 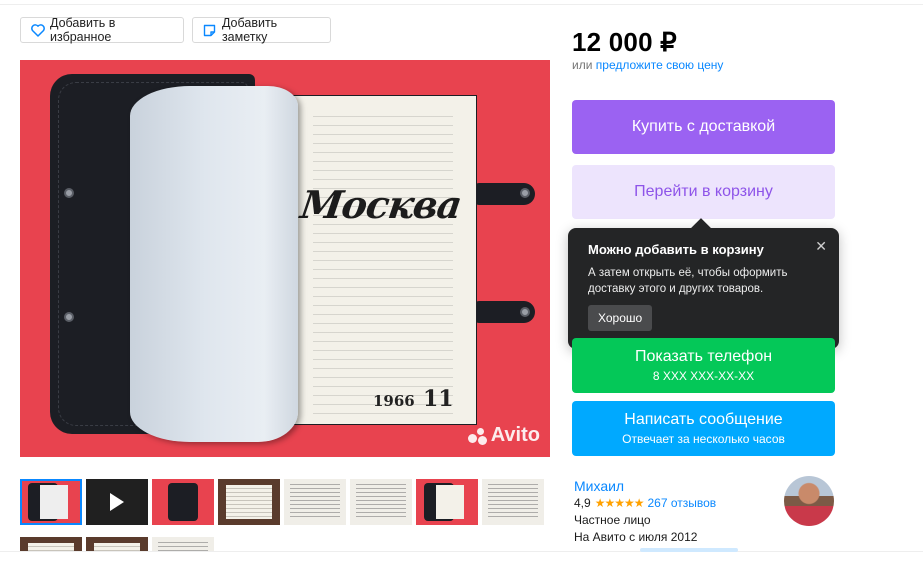 I want to click on bottom-divider, so click(x=461, y=559).